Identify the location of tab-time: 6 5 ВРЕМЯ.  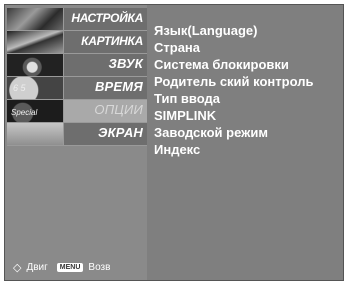
(77, 88).